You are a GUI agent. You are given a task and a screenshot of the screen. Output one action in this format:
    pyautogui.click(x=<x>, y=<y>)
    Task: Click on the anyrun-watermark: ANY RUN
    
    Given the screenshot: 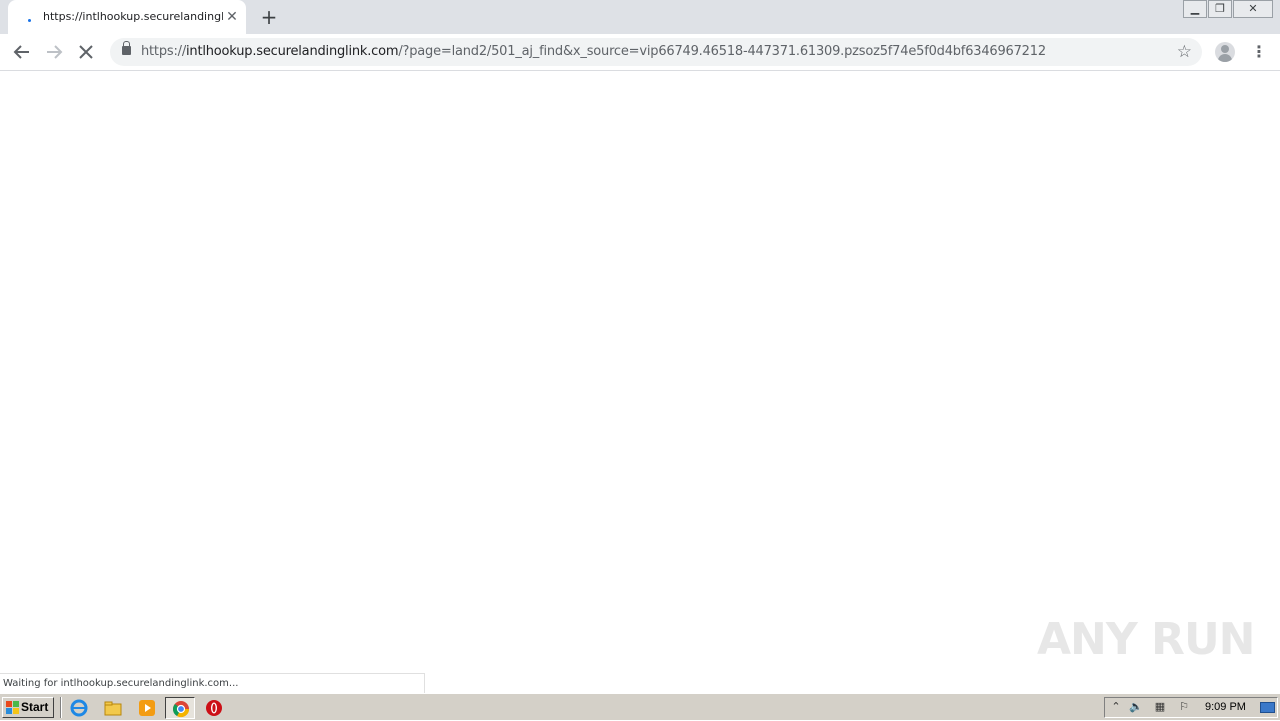 What is the action you would take?
    pyautogui.click(x=1146, y=640)
    